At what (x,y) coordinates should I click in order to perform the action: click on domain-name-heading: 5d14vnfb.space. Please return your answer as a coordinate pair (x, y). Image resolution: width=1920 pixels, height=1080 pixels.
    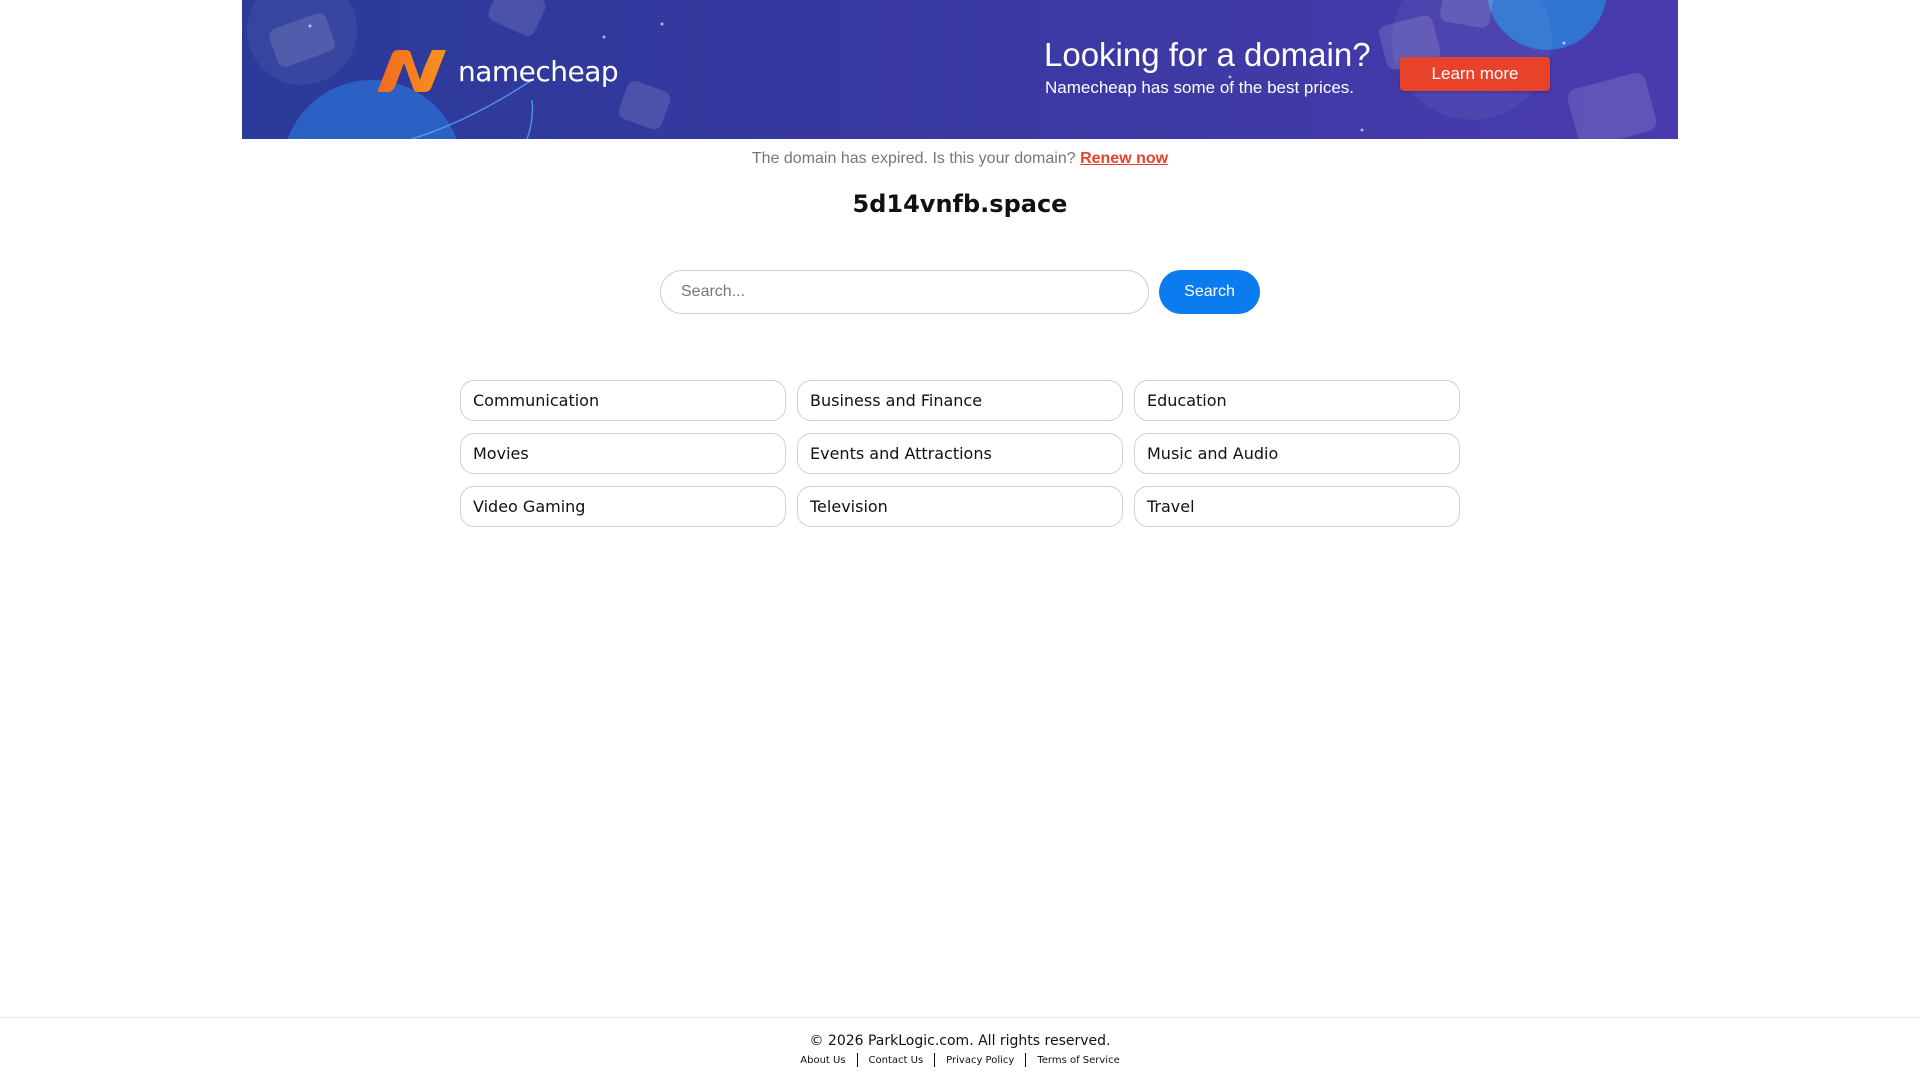
    Looking at the image, I should click on (960, 204).